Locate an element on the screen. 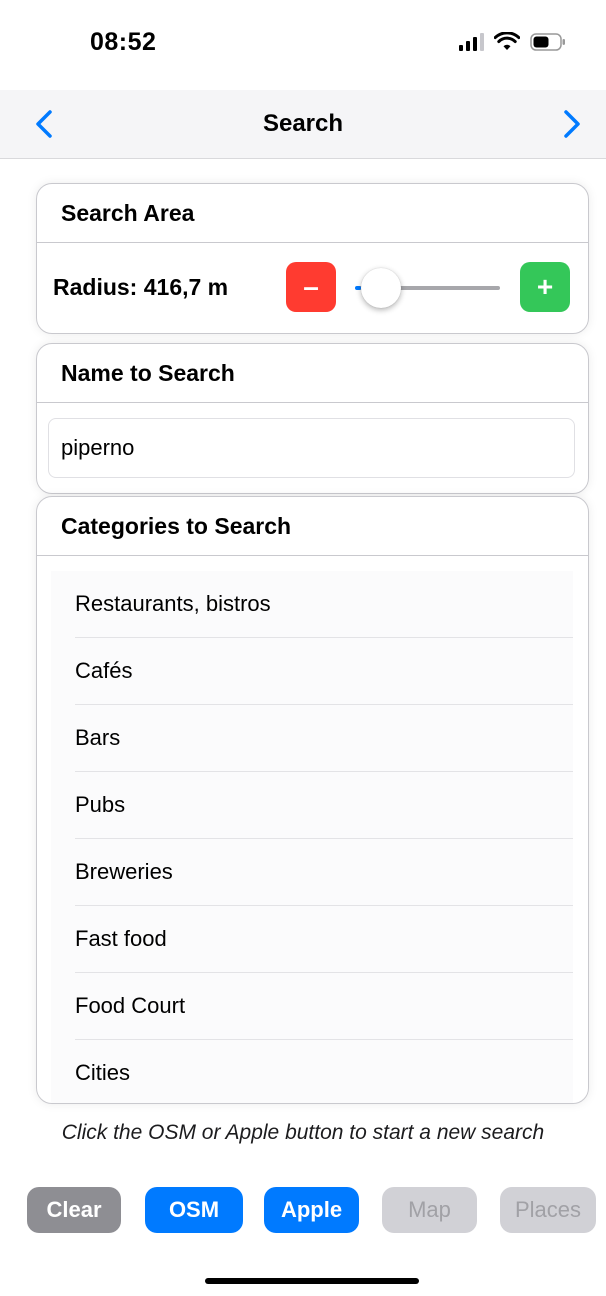  page-title: Search is located at coordinates (303, 123).